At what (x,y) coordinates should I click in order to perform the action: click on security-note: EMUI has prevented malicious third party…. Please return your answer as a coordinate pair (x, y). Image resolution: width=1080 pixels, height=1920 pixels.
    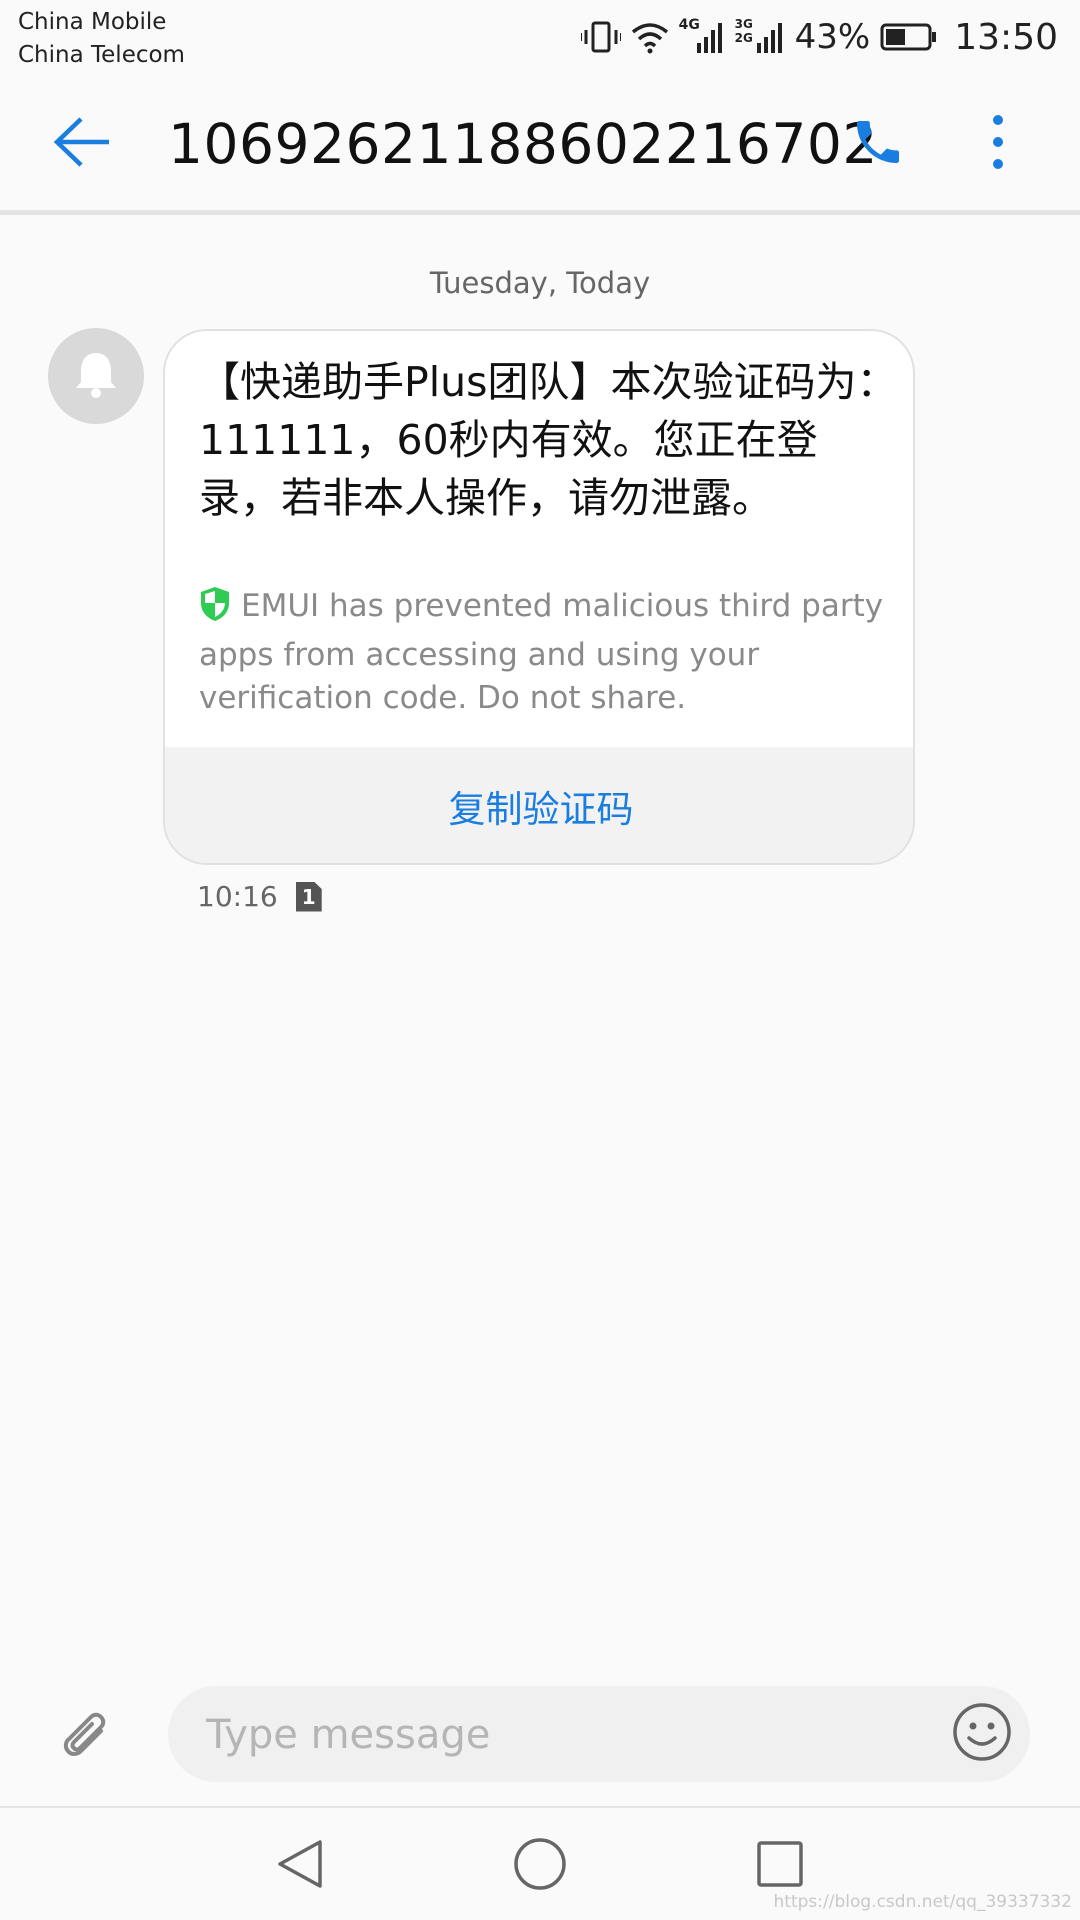
    Looking at the image, I should click on (544, 652).